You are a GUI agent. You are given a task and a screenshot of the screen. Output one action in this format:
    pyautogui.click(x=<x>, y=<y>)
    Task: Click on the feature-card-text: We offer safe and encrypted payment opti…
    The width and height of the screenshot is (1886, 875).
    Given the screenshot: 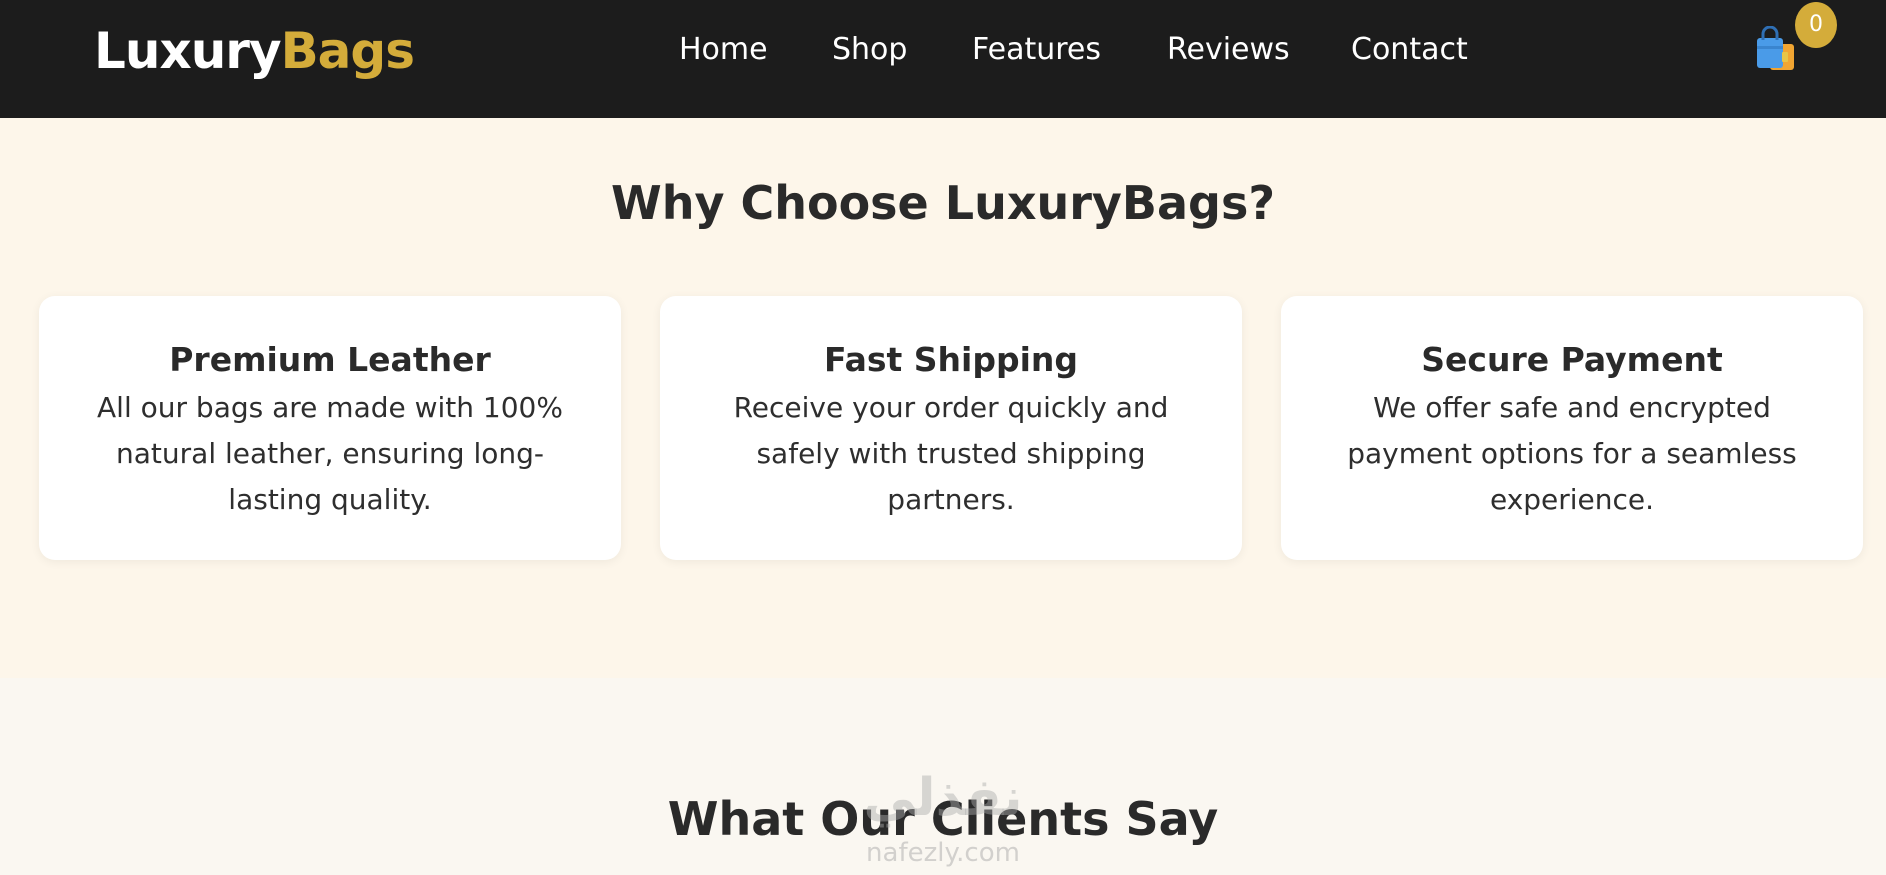 What is the action you would take?
    pyautogui.click(x=1572, y=453)
    